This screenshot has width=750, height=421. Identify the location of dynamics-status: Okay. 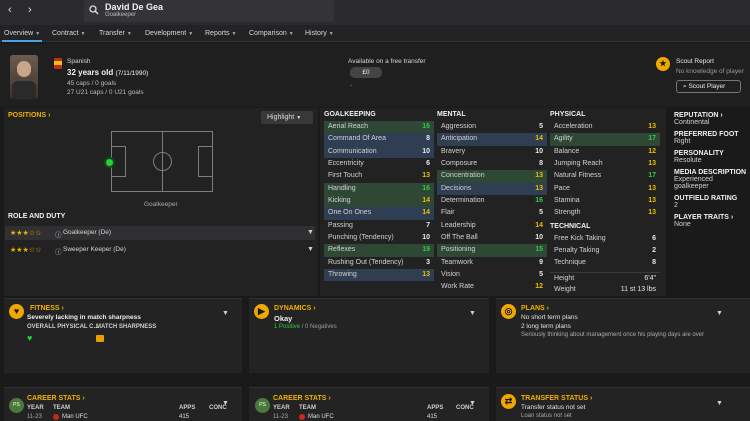
(283, 318).